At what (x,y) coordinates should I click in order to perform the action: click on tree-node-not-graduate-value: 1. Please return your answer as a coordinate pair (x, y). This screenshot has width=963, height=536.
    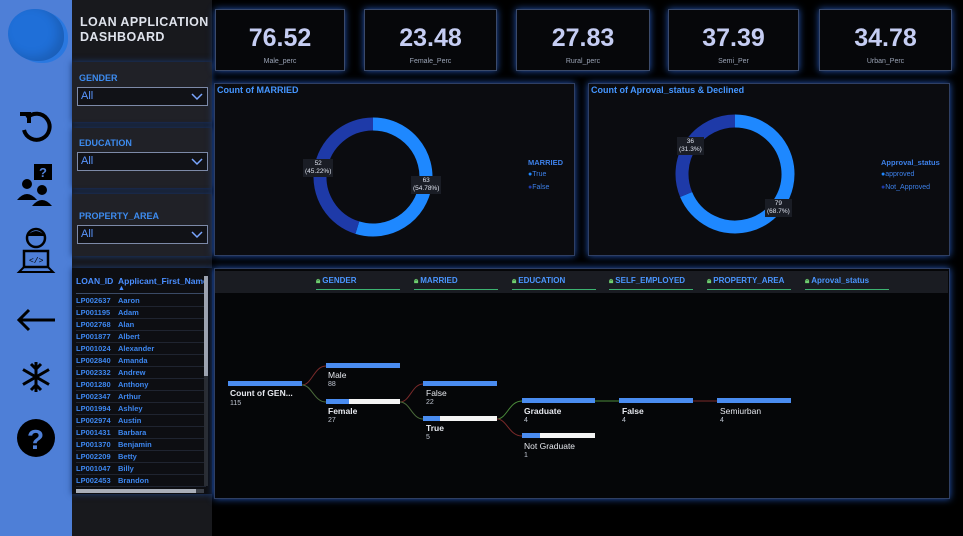
    Looking at the image, I should click on (526, 455).